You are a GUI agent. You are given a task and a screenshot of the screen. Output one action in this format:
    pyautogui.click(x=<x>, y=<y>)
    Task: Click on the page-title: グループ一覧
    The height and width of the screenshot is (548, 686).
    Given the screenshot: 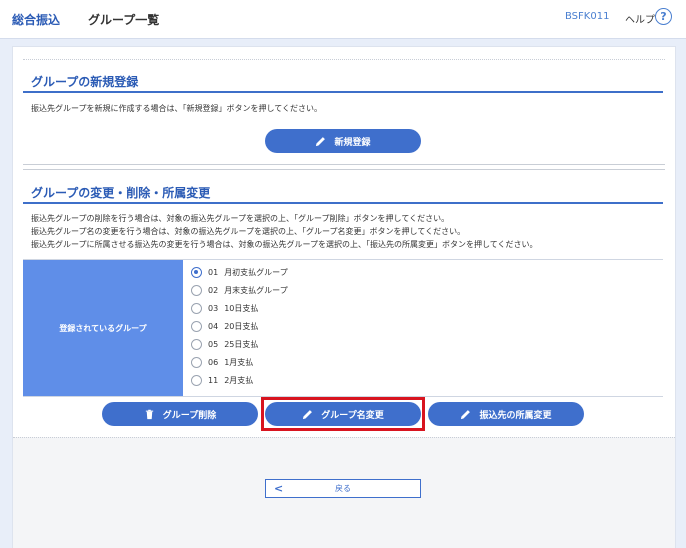 What is the action you would take?
    pyautogui.click(x=124, y=20)
    